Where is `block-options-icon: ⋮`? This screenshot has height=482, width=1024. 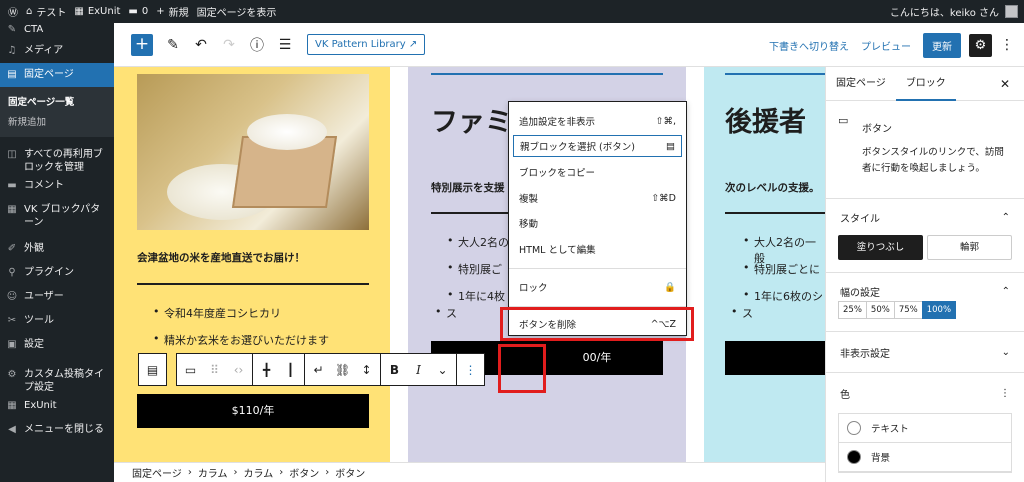 block-options-icon: ⋮ is located at coordinates (470, 370).